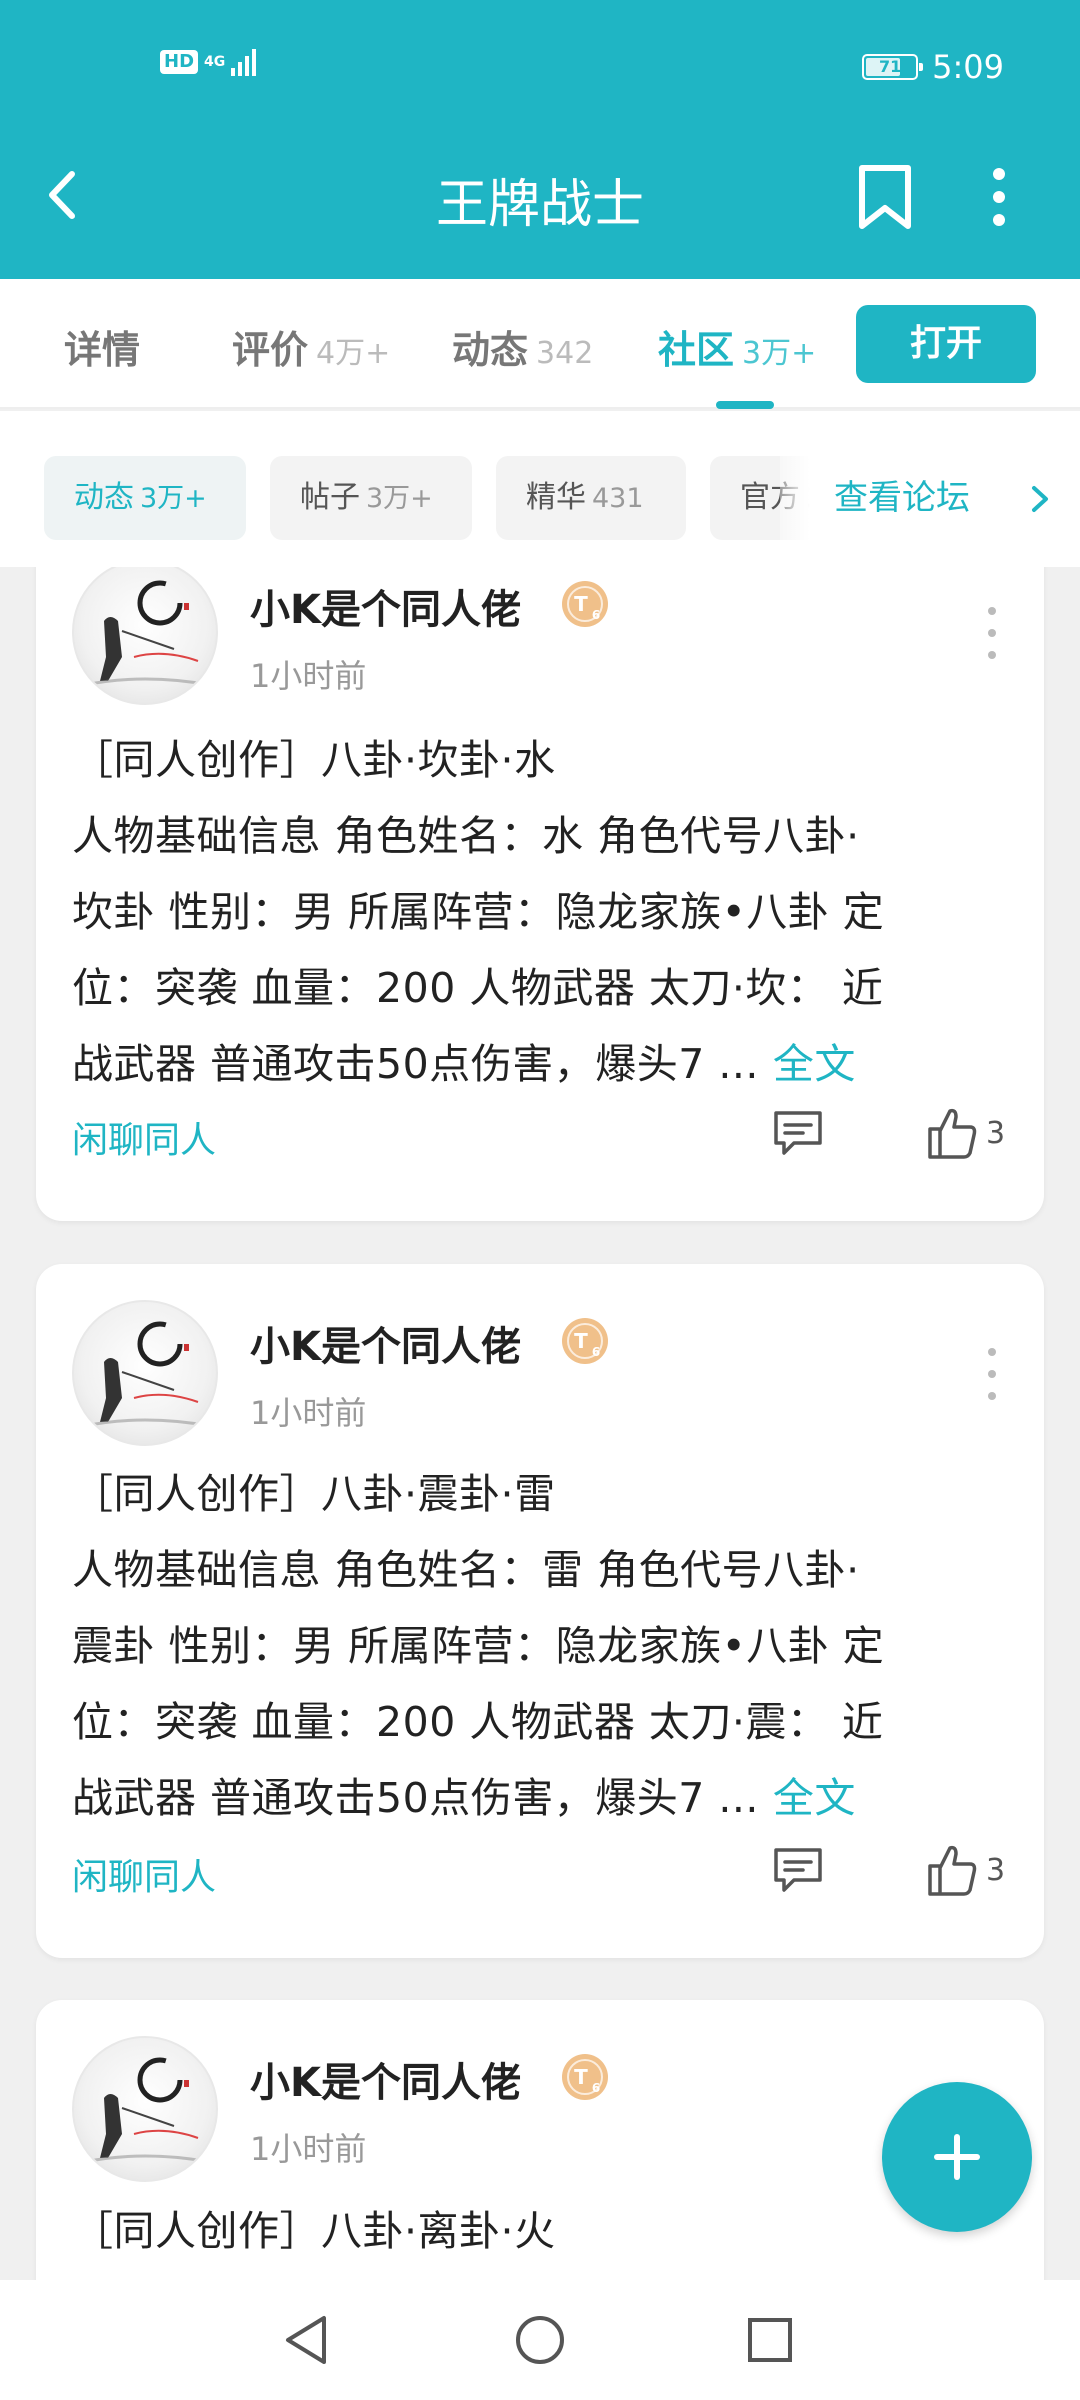 The height and width of the screenshot is (2400, 1080). Describe the element at coordinates (215, 62) in the screenshot. I see `network-type: 4G` at that location.